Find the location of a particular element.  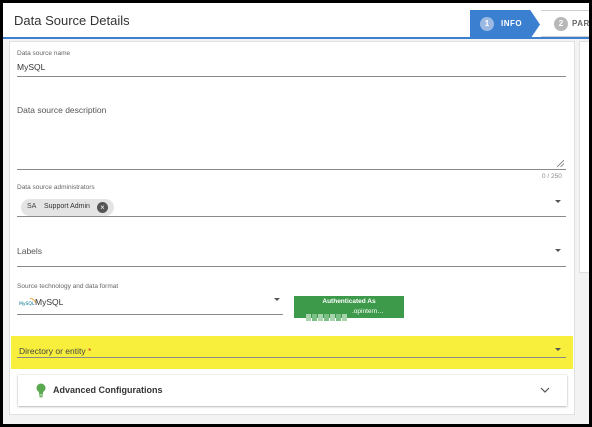

auth-title: Authenticated As is located at coordinates (349, 301).